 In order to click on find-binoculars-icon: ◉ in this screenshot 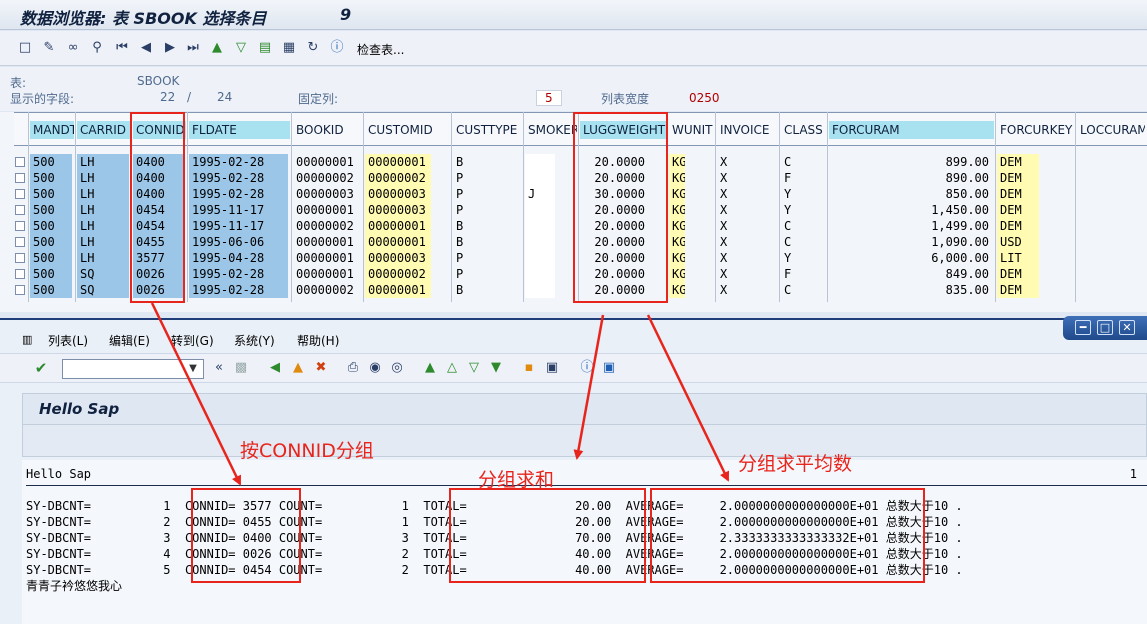, I will do `click(375, 368)`.